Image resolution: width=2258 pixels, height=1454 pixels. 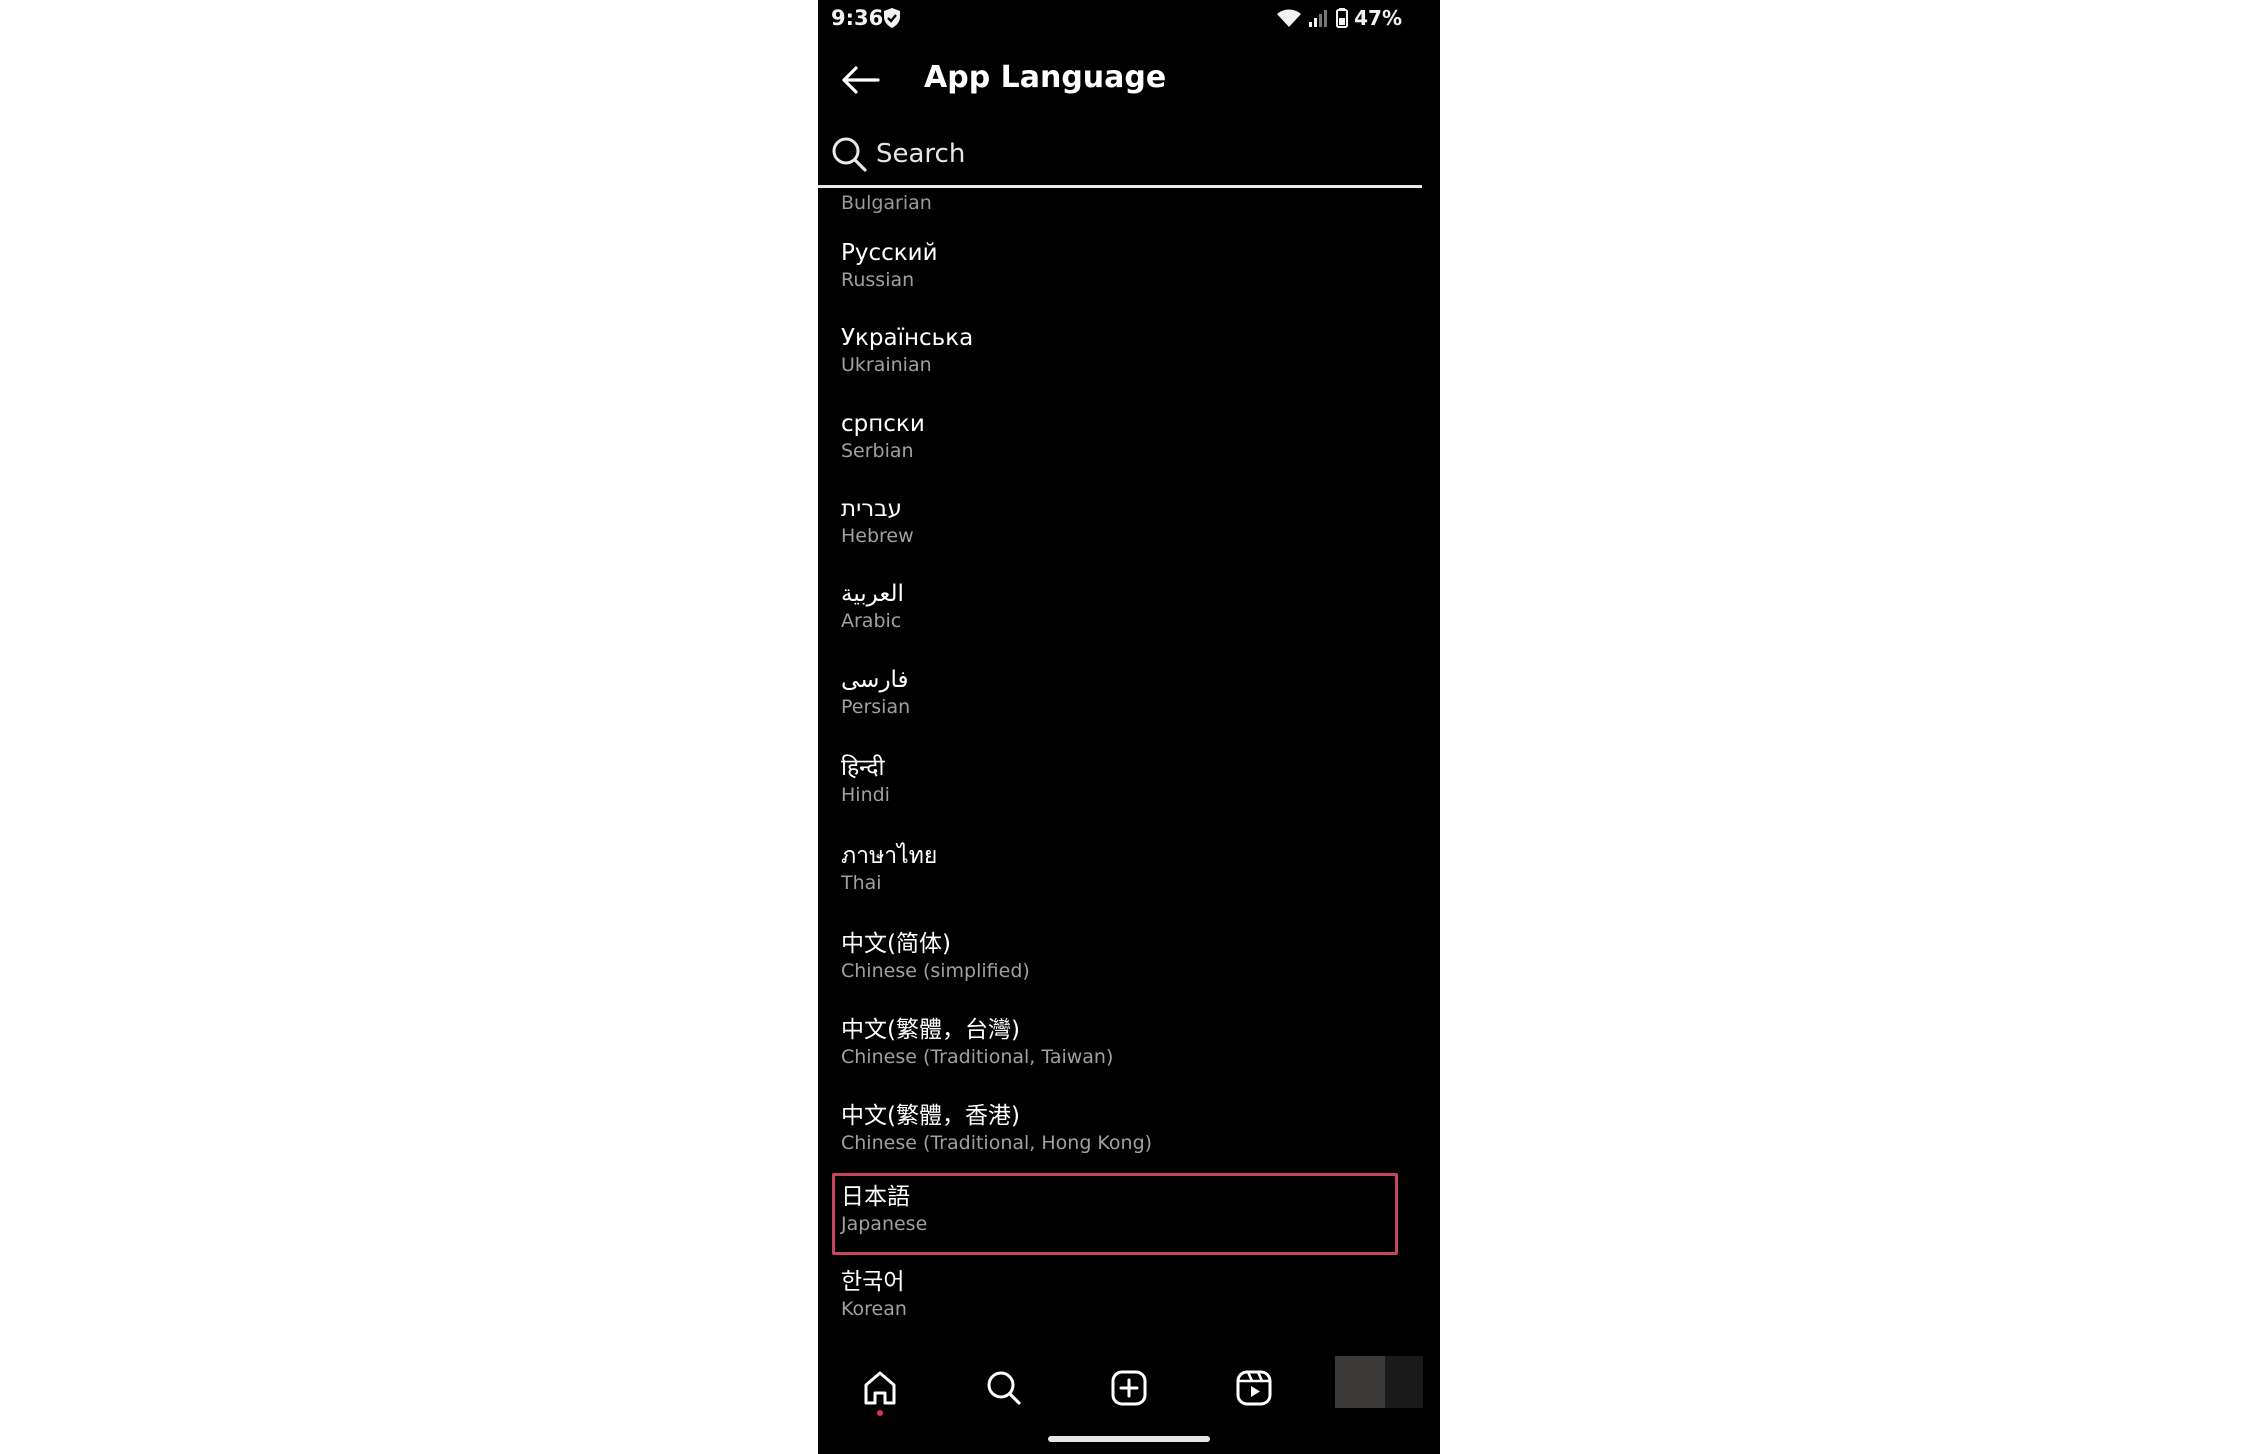 I want to click on language-item-korean: 한국어 Korean, so click(x=1115, y=1300).